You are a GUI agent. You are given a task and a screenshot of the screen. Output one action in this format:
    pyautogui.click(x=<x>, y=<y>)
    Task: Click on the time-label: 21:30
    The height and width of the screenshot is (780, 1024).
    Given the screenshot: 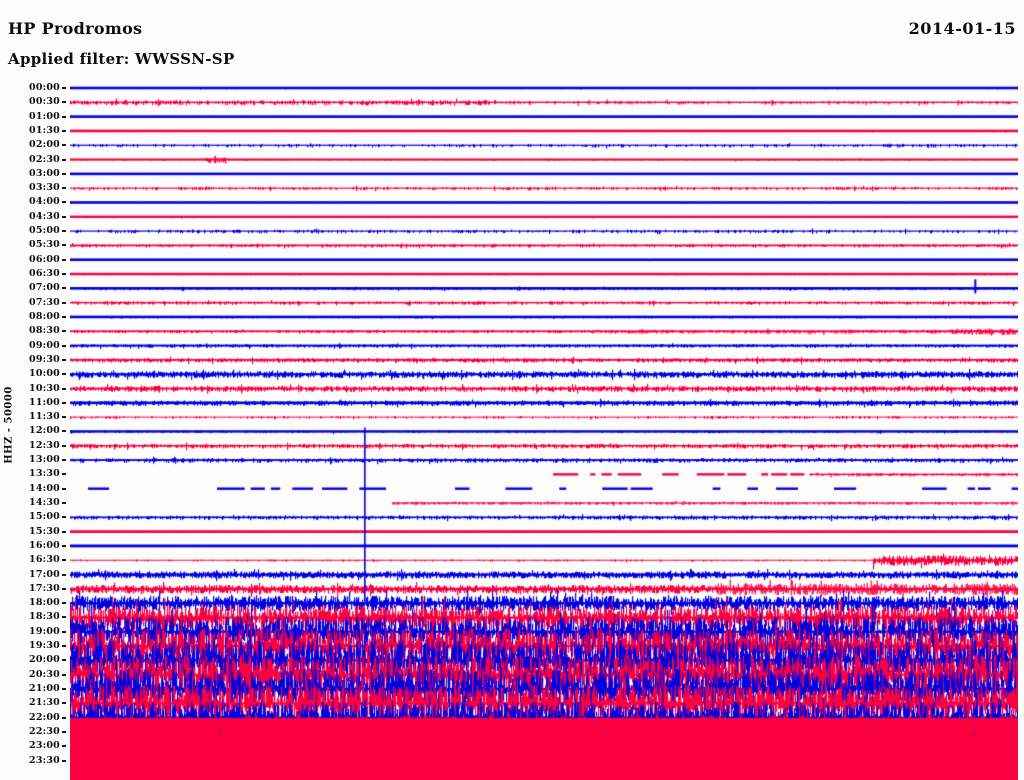 What is the action you would take?
    pyautogui.click(x=44, y=703)
    